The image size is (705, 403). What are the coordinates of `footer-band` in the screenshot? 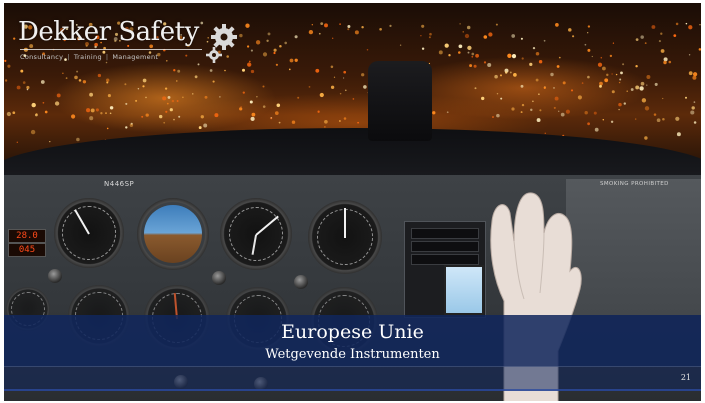 It's located at (352, 378).